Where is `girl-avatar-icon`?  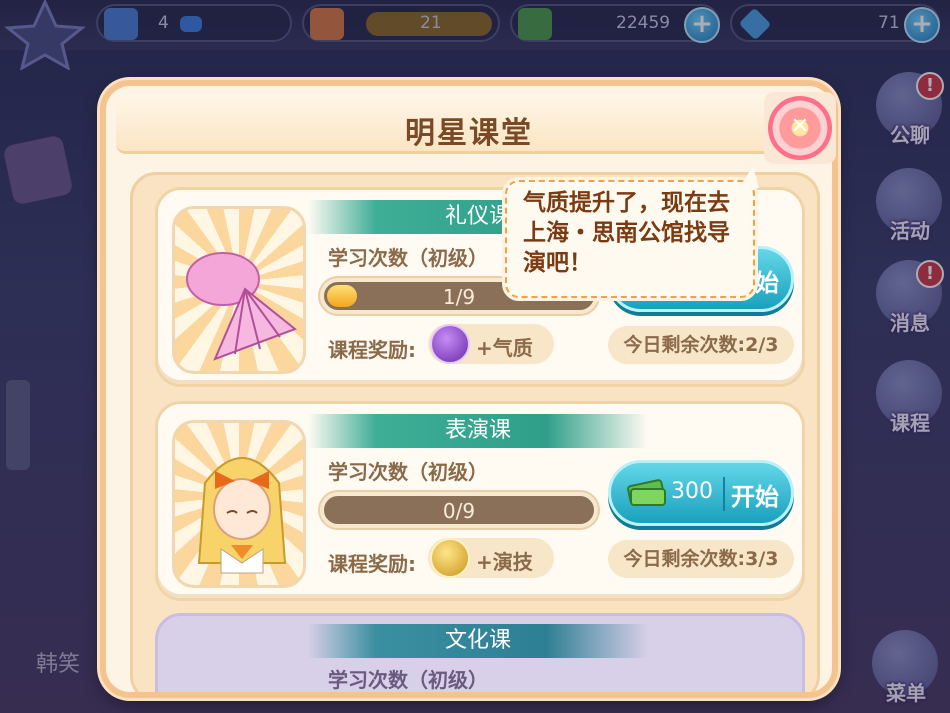
girl-avatar-icon is located at coordinates (242, 515).